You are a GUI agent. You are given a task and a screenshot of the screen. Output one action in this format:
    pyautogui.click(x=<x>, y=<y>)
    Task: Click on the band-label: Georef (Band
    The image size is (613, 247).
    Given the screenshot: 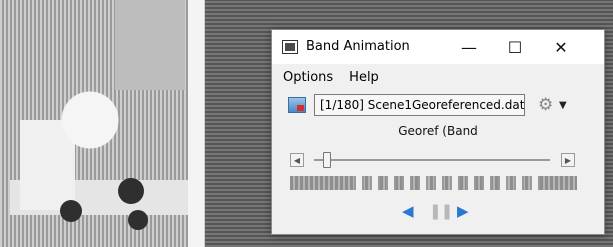 What is the action you would take?
    pyautogui.click(x=438, y=131)
    